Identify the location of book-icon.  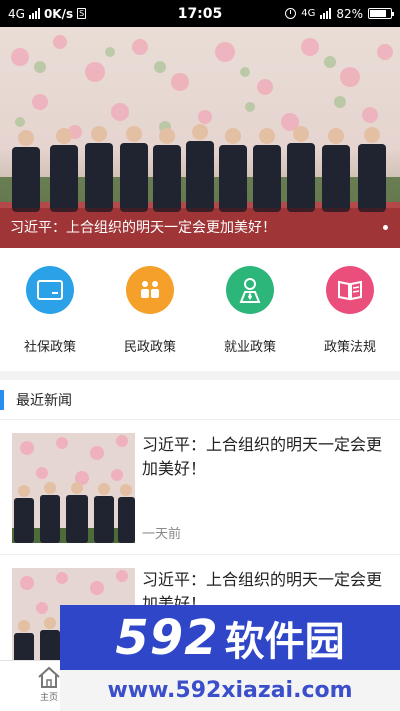
(350, 290).